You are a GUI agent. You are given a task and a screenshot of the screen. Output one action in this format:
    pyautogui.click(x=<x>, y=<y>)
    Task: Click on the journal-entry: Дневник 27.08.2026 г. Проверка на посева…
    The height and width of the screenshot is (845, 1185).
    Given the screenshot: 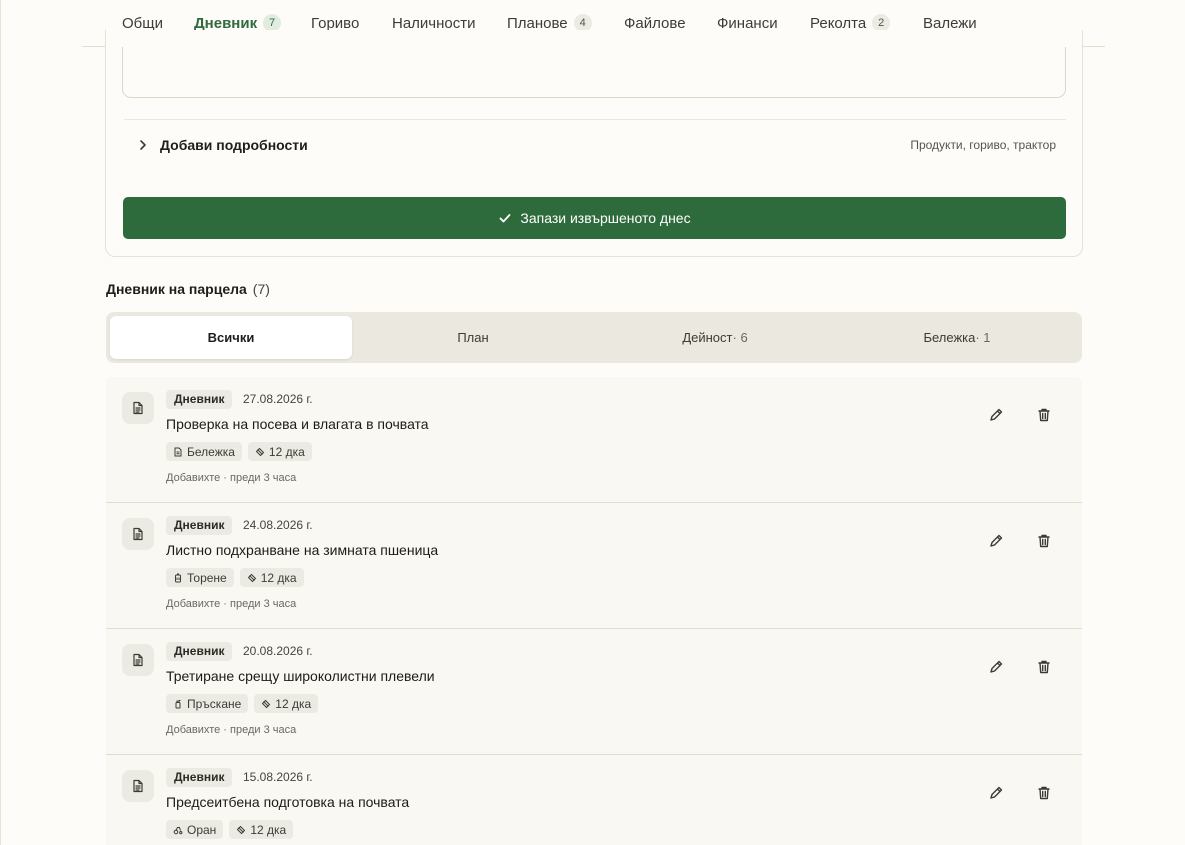 What is the action you would take?
    pyautogui.click(x=594, y=440)
    